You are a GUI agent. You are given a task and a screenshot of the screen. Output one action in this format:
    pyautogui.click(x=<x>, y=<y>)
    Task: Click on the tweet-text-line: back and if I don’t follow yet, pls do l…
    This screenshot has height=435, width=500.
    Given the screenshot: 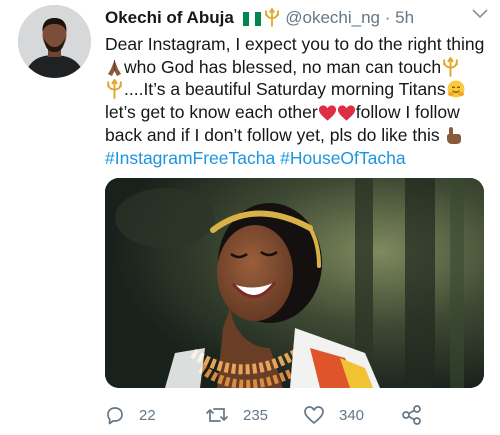 What is the action you would take?
    pyautogui.click(x=297, y=135)
    